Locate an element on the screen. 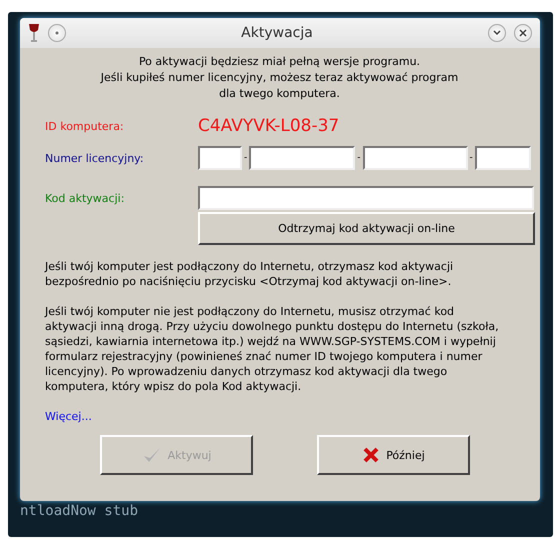 This screenshot has height=539, width=555. cross-icon is located at coordinates (371, 455).